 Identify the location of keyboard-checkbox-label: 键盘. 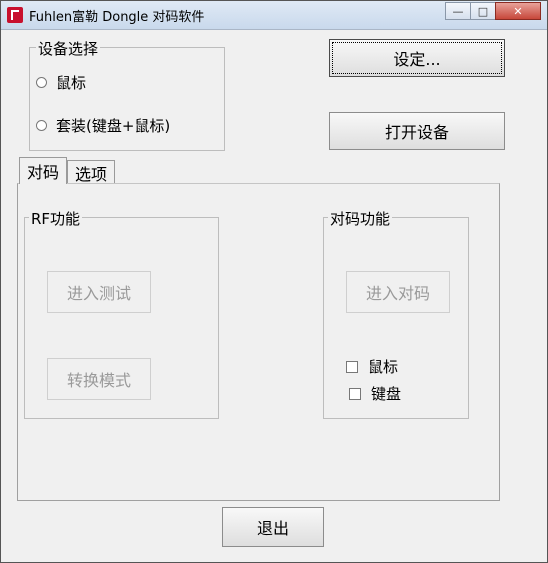
(386, 394).